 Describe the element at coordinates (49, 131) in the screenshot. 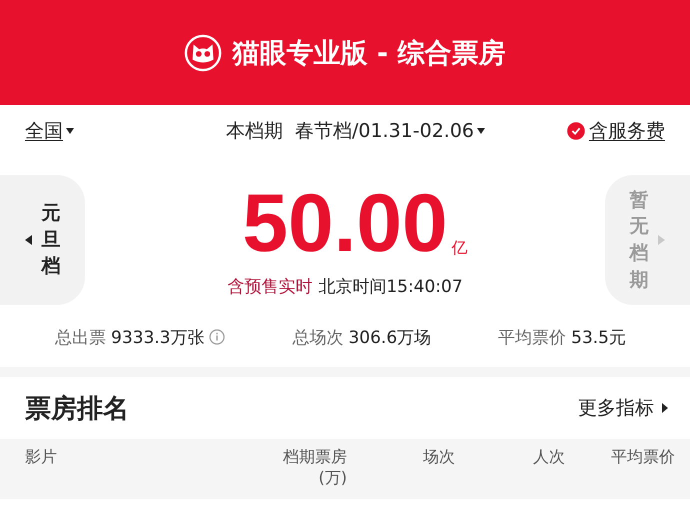

I see `region-dropdown: 全国` at that location.